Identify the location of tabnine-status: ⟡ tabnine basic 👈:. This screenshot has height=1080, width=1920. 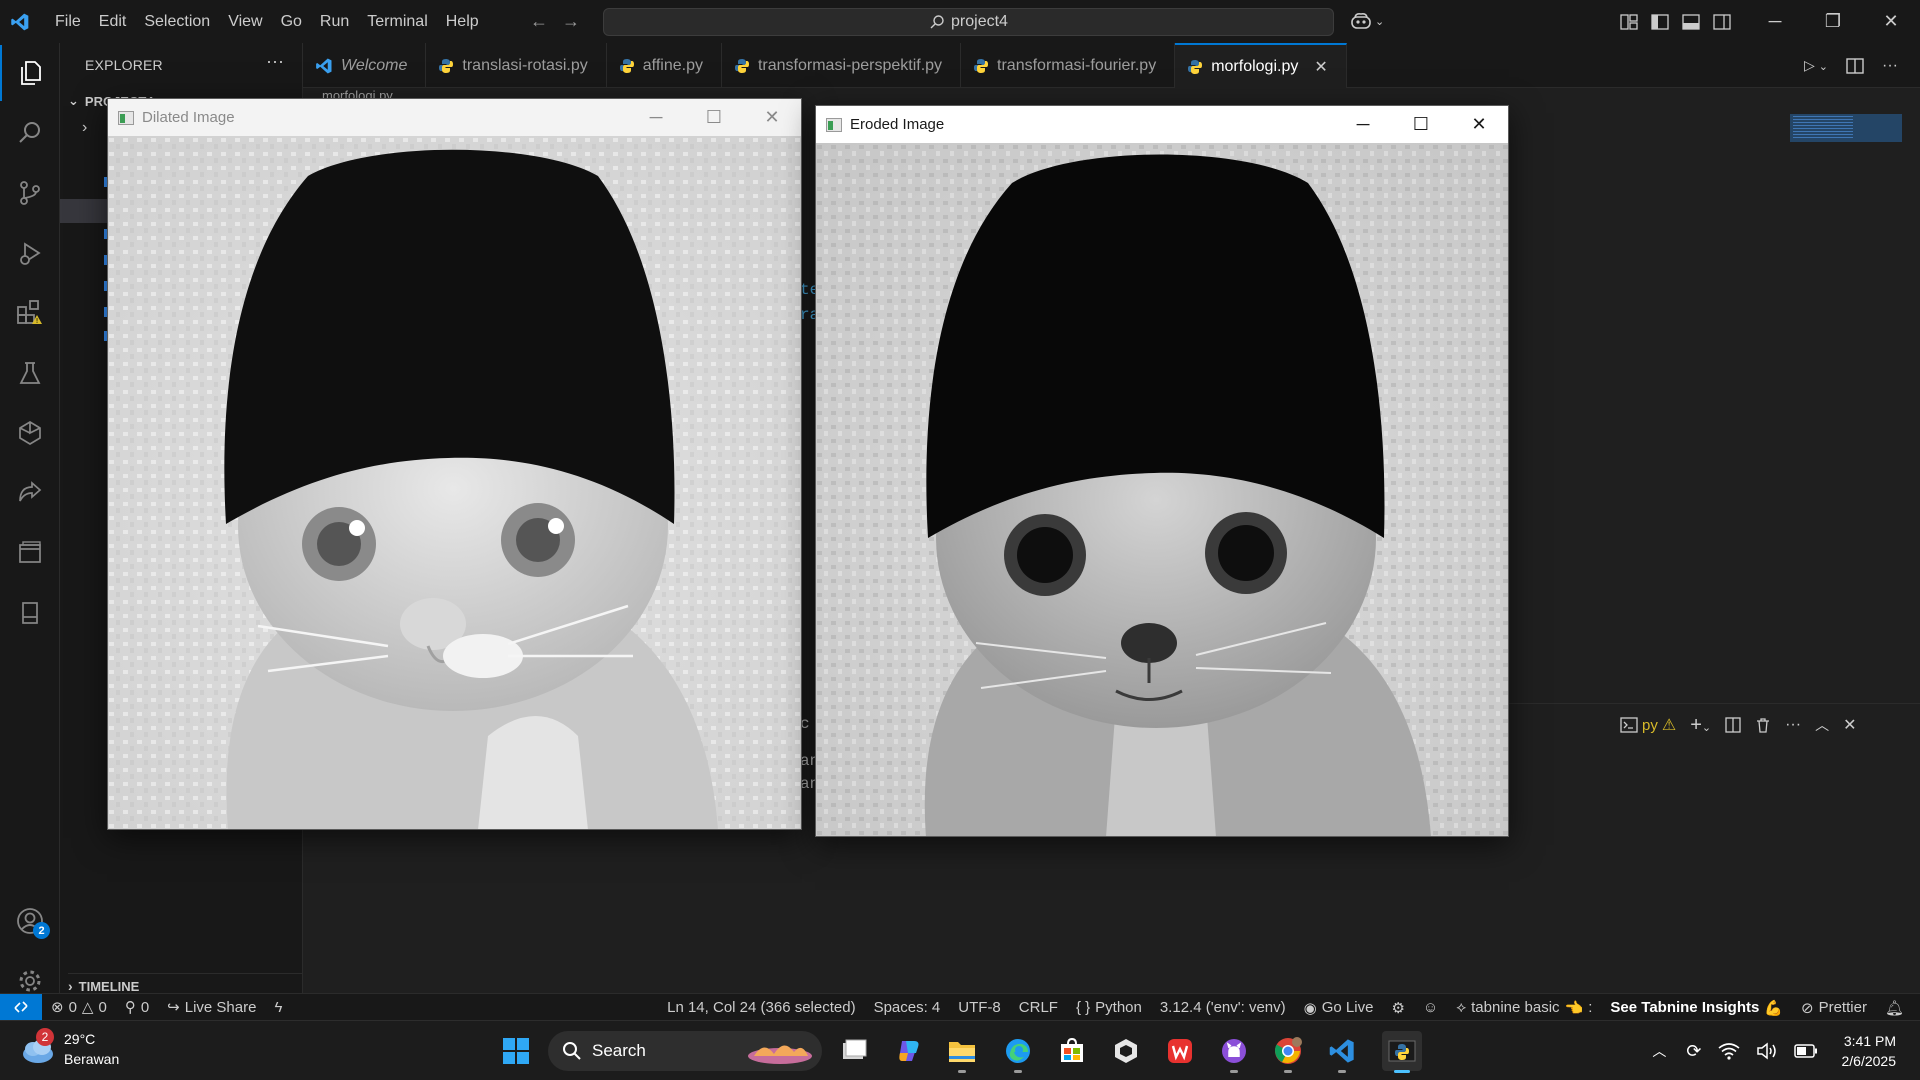
(1524, 1008).